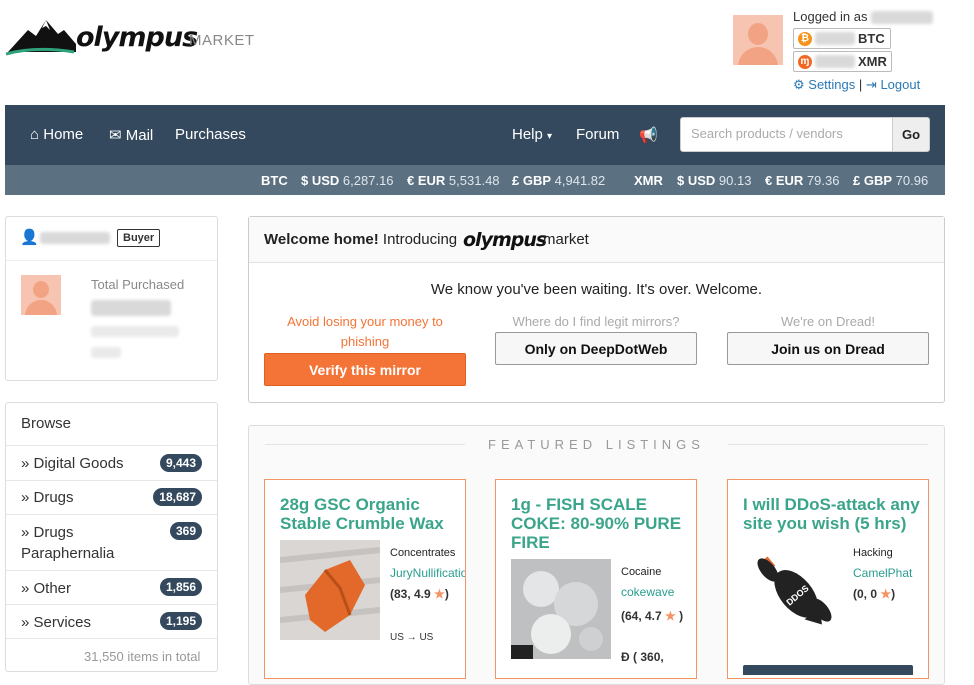 The width and height of the screenshot is (974, 685). Describe the element at coordinates (641, 572) in the screenshot. I see `listing-category: Cocaine` at that location.